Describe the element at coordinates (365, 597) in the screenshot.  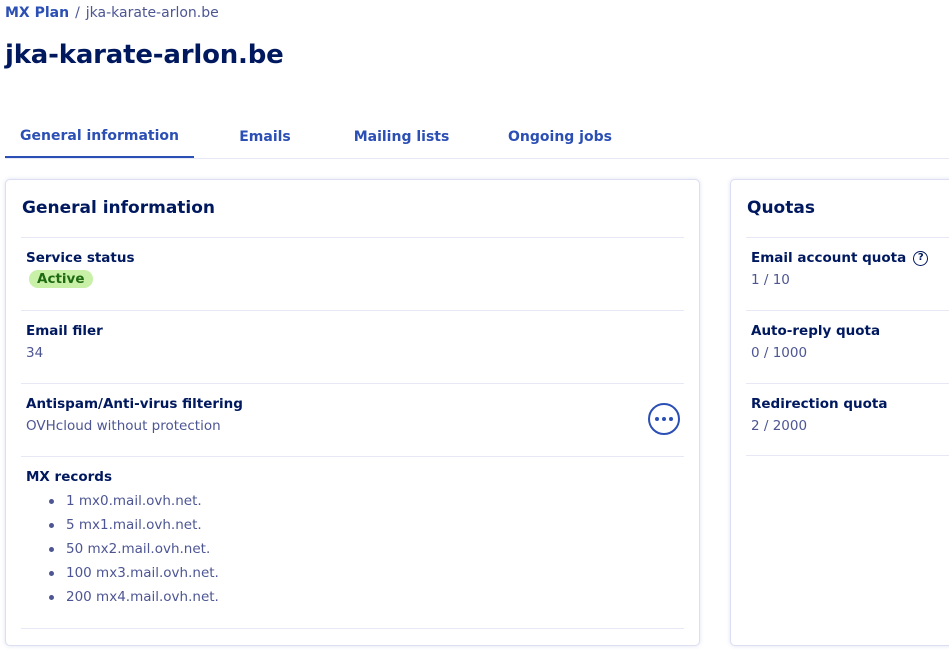
I see `list-item: 200 mx4.mail.ovh.net.` at that location.